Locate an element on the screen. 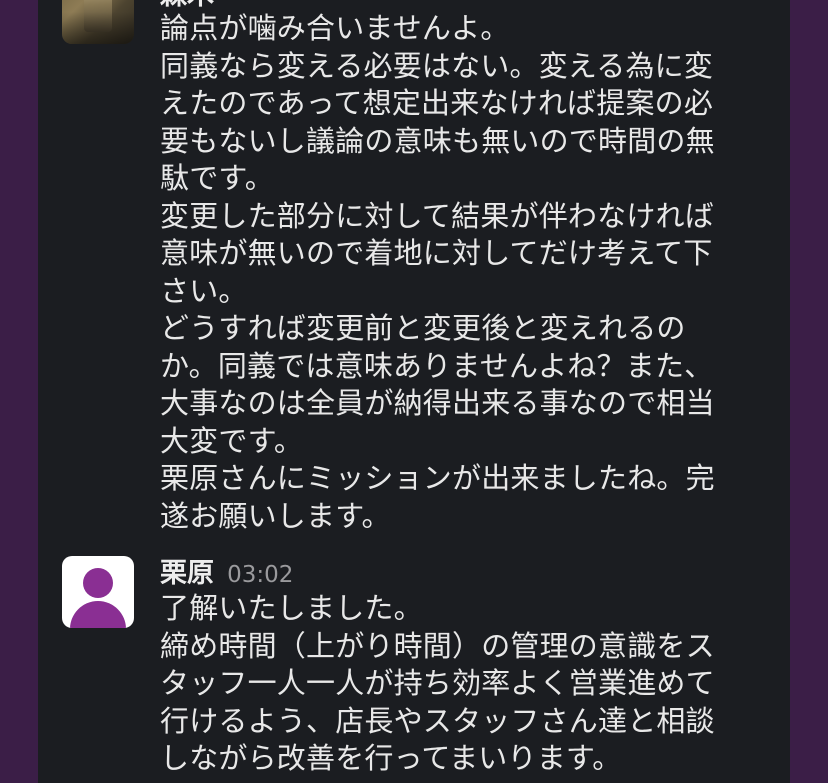 The width and height of the screenshot is (828, 783). message-line: 遂お願いします。 is located at coordinates (275, 515).